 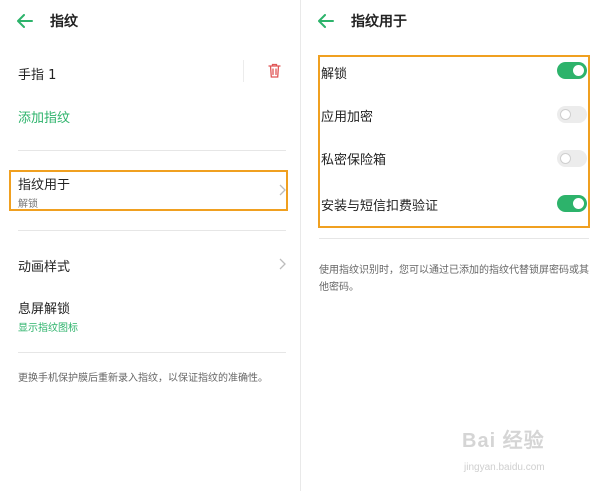 I want to click on trash-icon, so click(x=274, y=70).